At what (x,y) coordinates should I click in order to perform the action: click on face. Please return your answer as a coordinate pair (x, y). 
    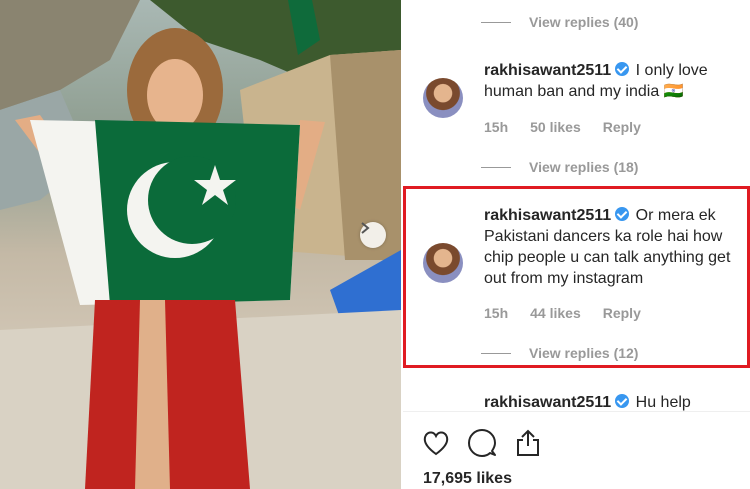
    Looking at the image, I should click on (175, 95).